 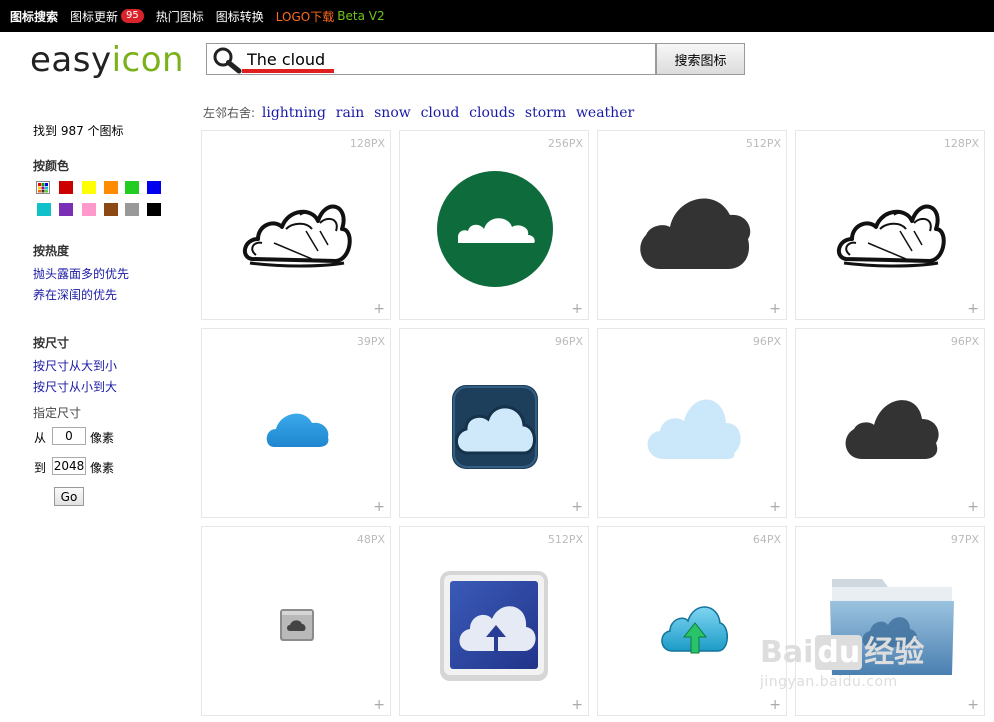 I want to click on color-swatch-multi, so click(x=43, y=187).